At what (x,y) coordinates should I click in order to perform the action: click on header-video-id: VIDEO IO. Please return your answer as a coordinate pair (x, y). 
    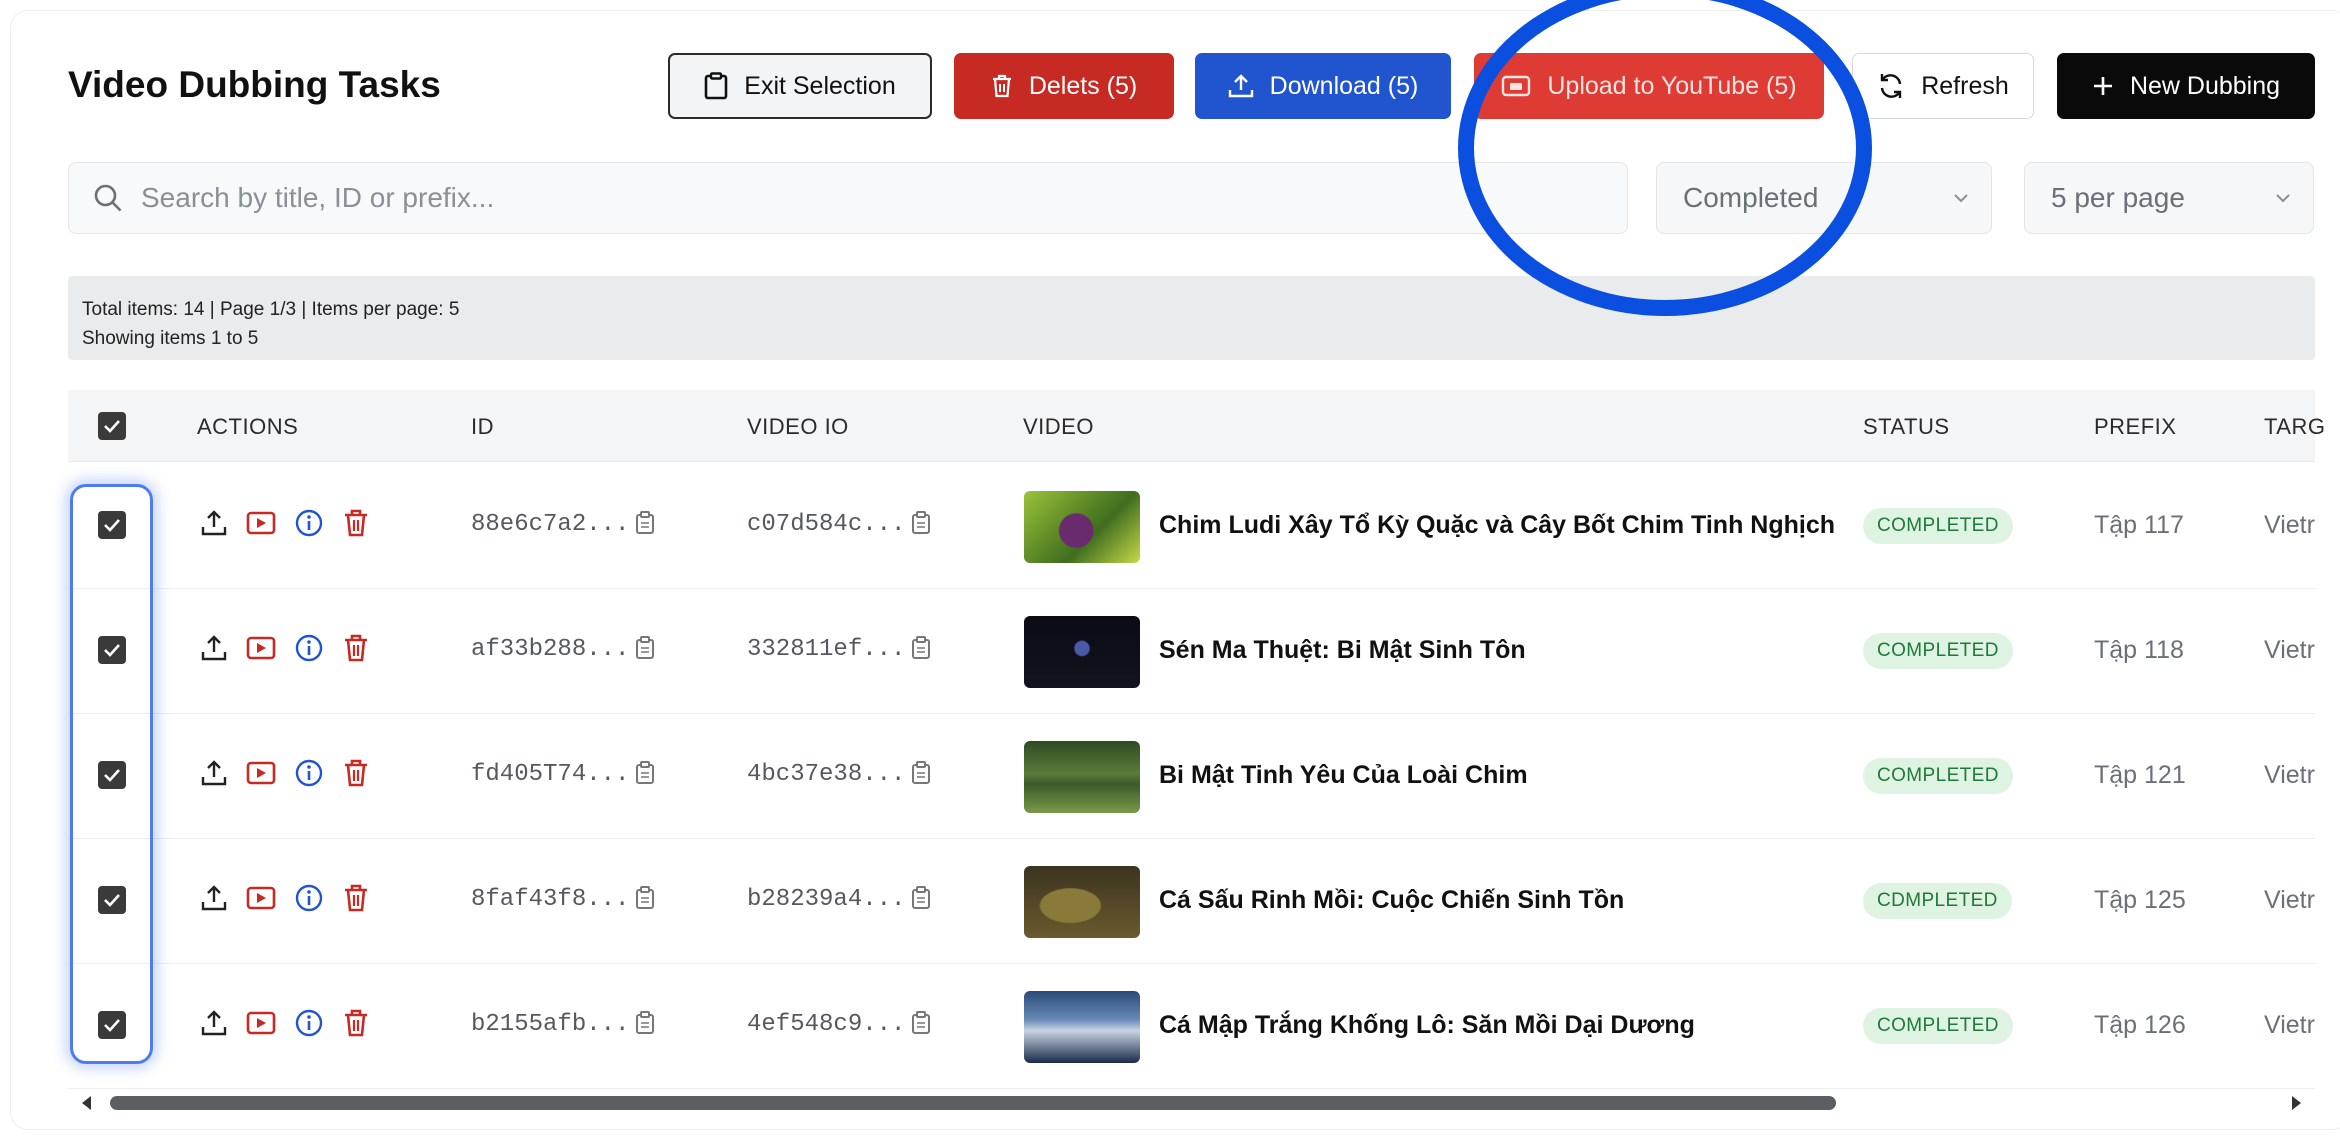
    Looking at the image, I should click on (798, 427).